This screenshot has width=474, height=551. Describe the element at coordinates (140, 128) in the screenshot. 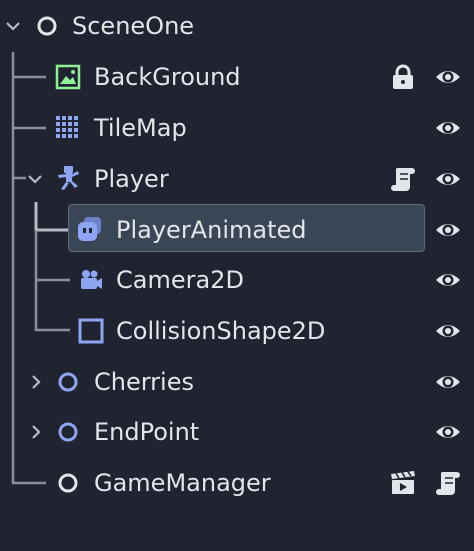

I see `node-label: TileMap` at that location.